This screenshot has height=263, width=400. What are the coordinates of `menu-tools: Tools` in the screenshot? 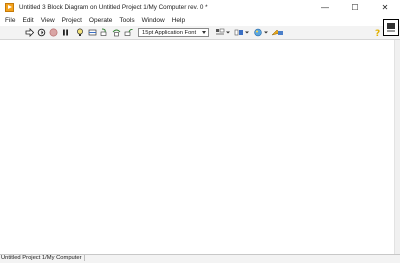 It's located at (127, 20).